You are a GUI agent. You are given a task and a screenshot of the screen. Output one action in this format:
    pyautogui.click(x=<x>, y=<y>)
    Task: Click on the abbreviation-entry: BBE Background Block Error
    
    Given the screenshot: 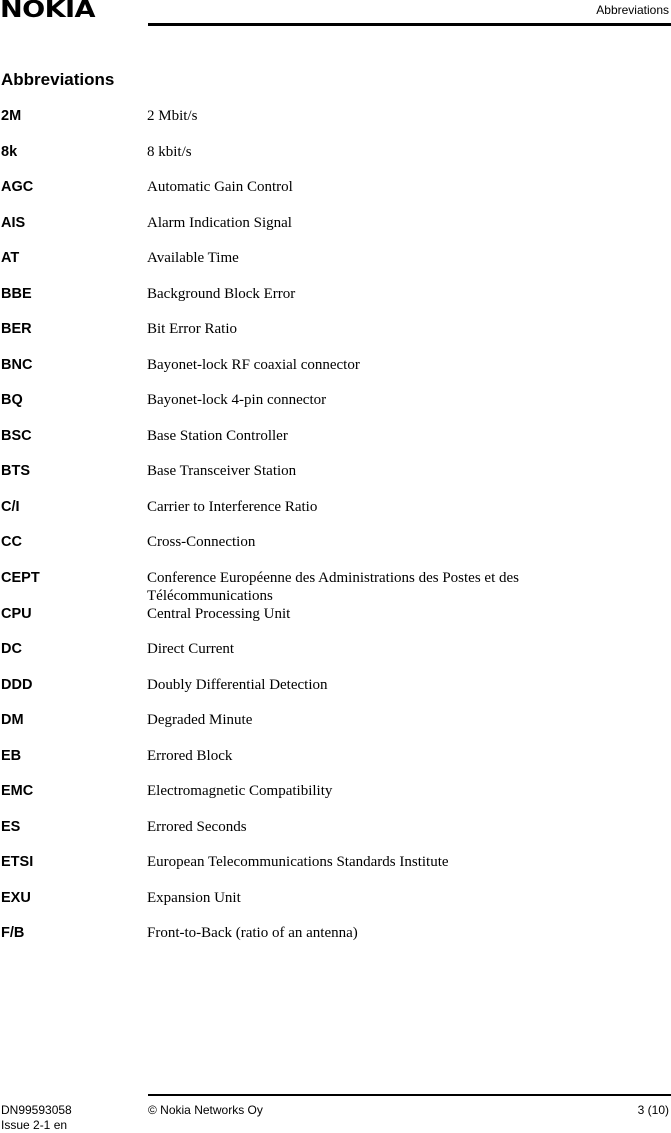 What is the action you would take?
    pyautogui.click(x=335, y=303)
    